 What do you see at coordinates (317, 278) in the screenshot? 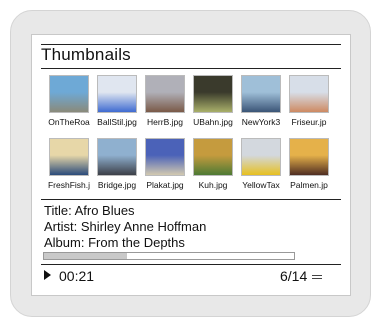
I see `menu-icon` at bounding box center [317, 278].